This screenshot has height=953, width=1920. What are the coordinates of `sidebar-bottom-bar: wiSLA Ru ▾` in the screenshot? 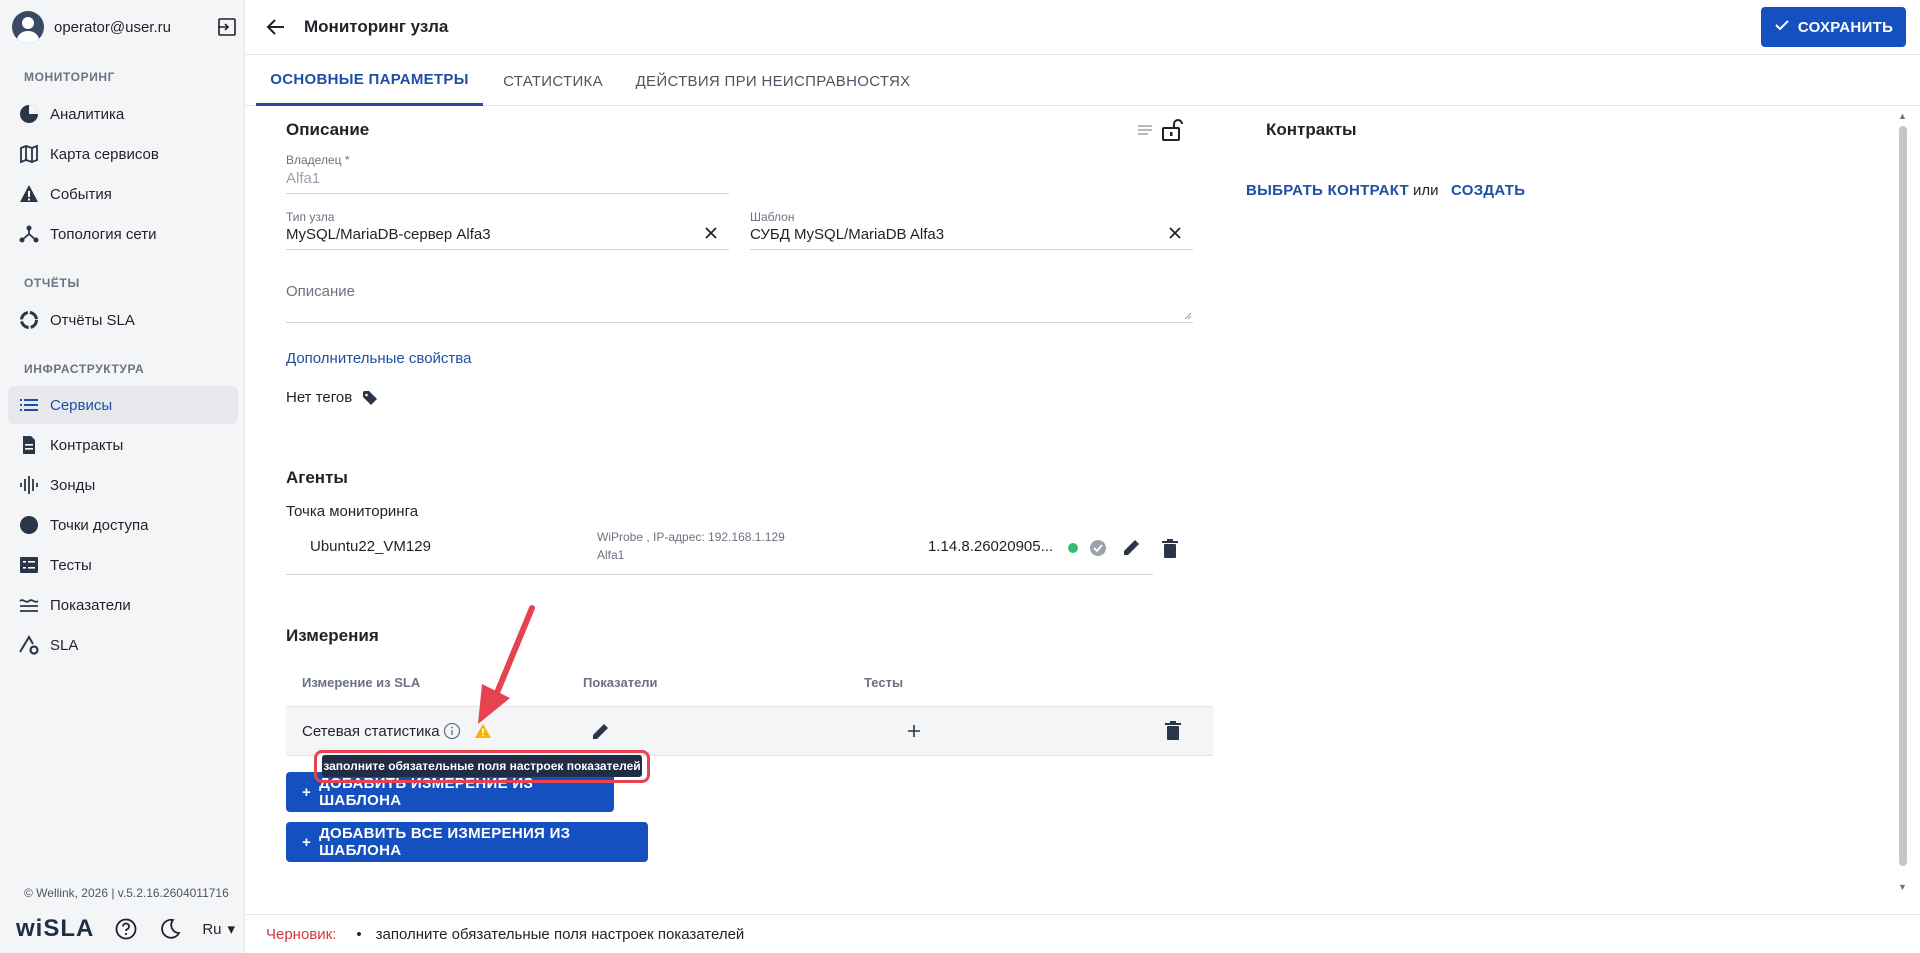 It's located at (125, 929).